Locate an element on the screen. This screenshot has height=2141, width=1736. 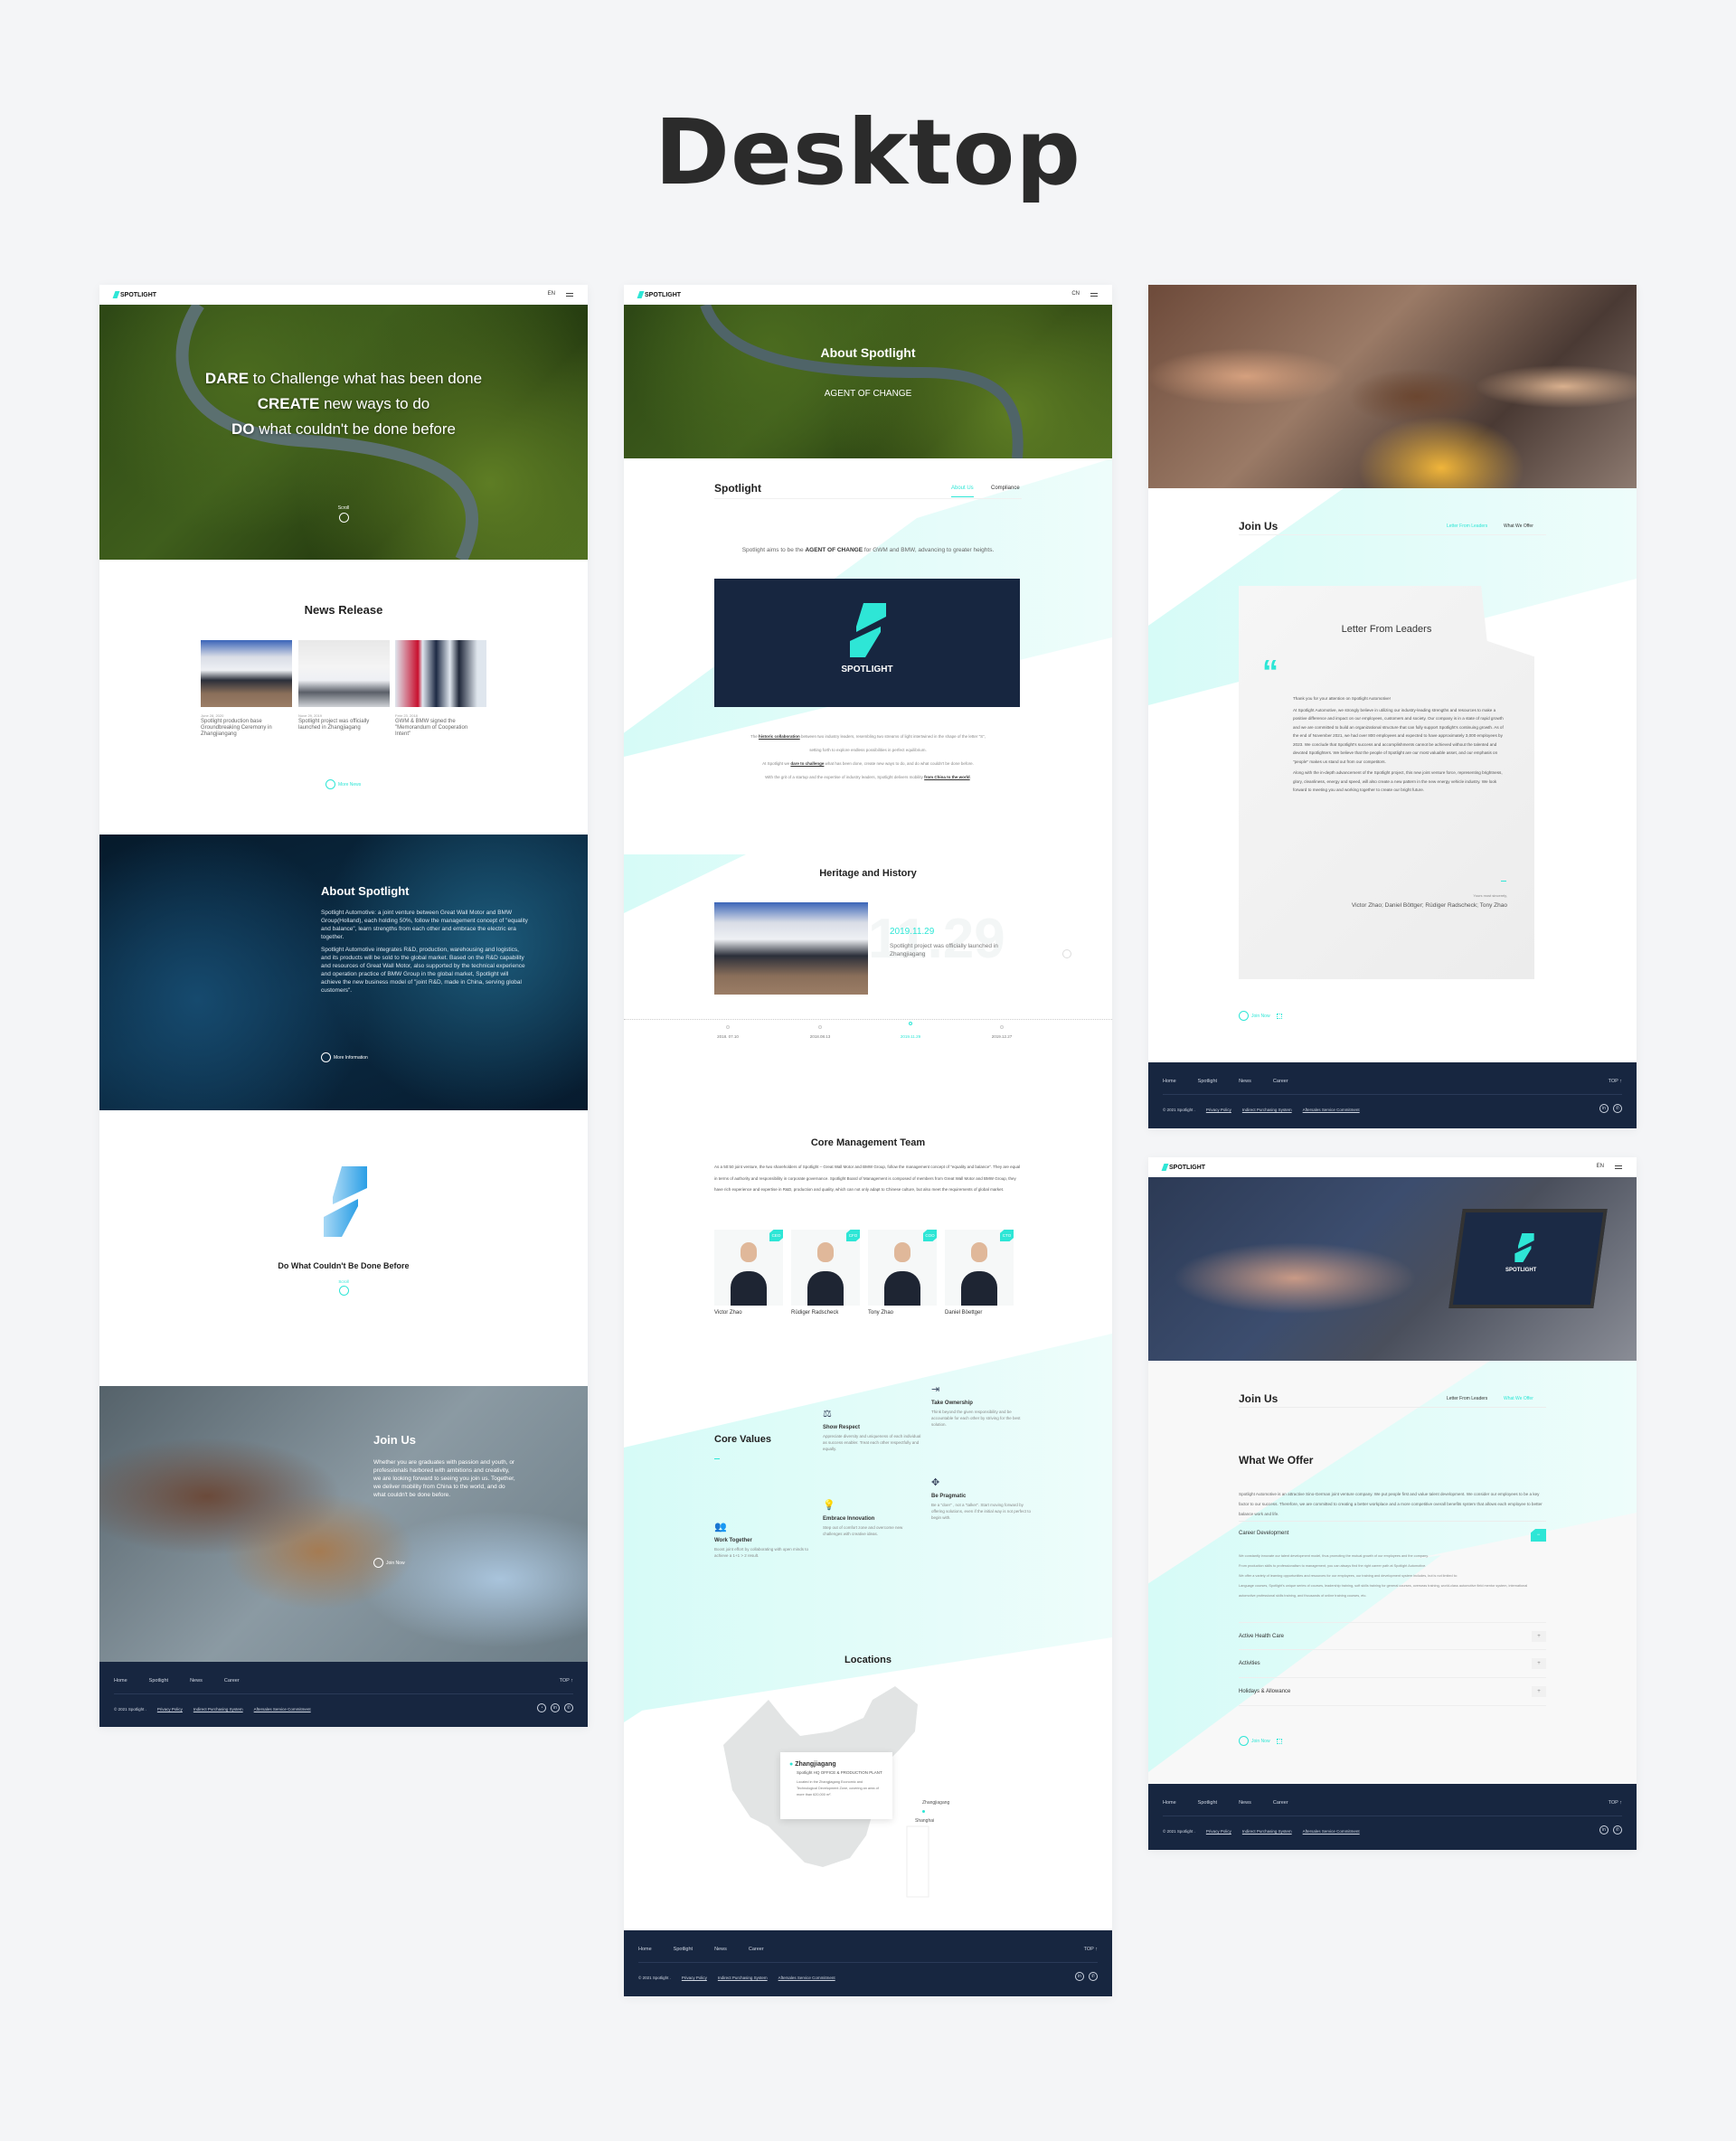
tab-about-us: About Us is located at coordinates (962, 491).